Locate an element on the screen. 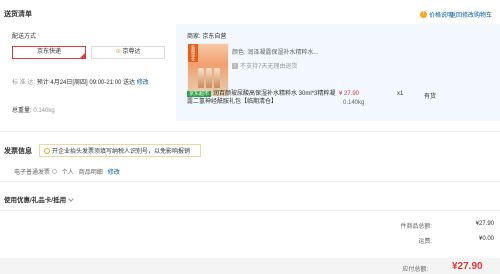  delivery-time-modify-link: 修改 is located at coordinates (143, 83).